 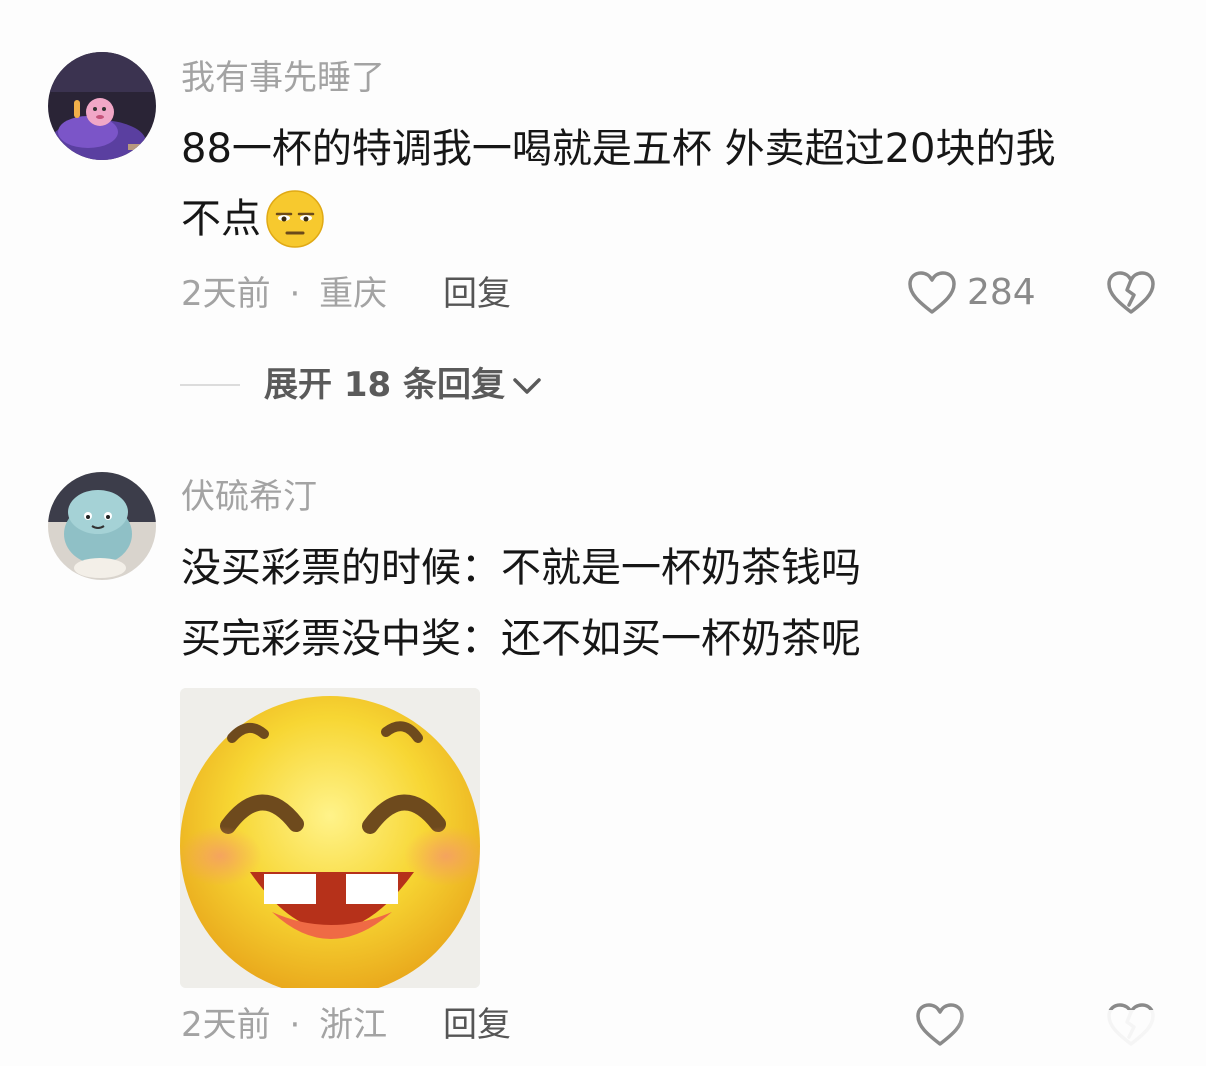 I want to click on comment-text-line: 买完彩票没中奖：还不如买一杯奶茶呢, so click(x=521, y=639).